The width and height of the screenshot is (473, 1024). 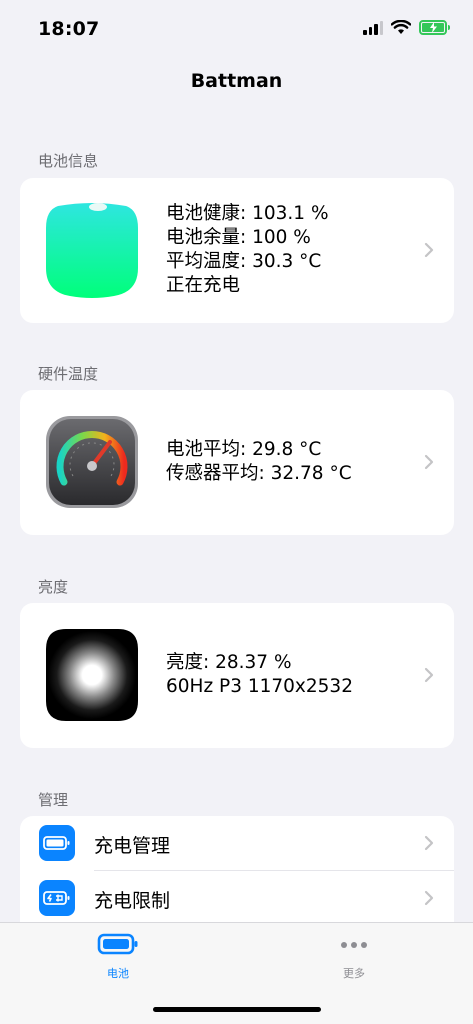 I want to click on battery-average-text: 电池平均: 29.8 °C, so click(x=244, y=449).